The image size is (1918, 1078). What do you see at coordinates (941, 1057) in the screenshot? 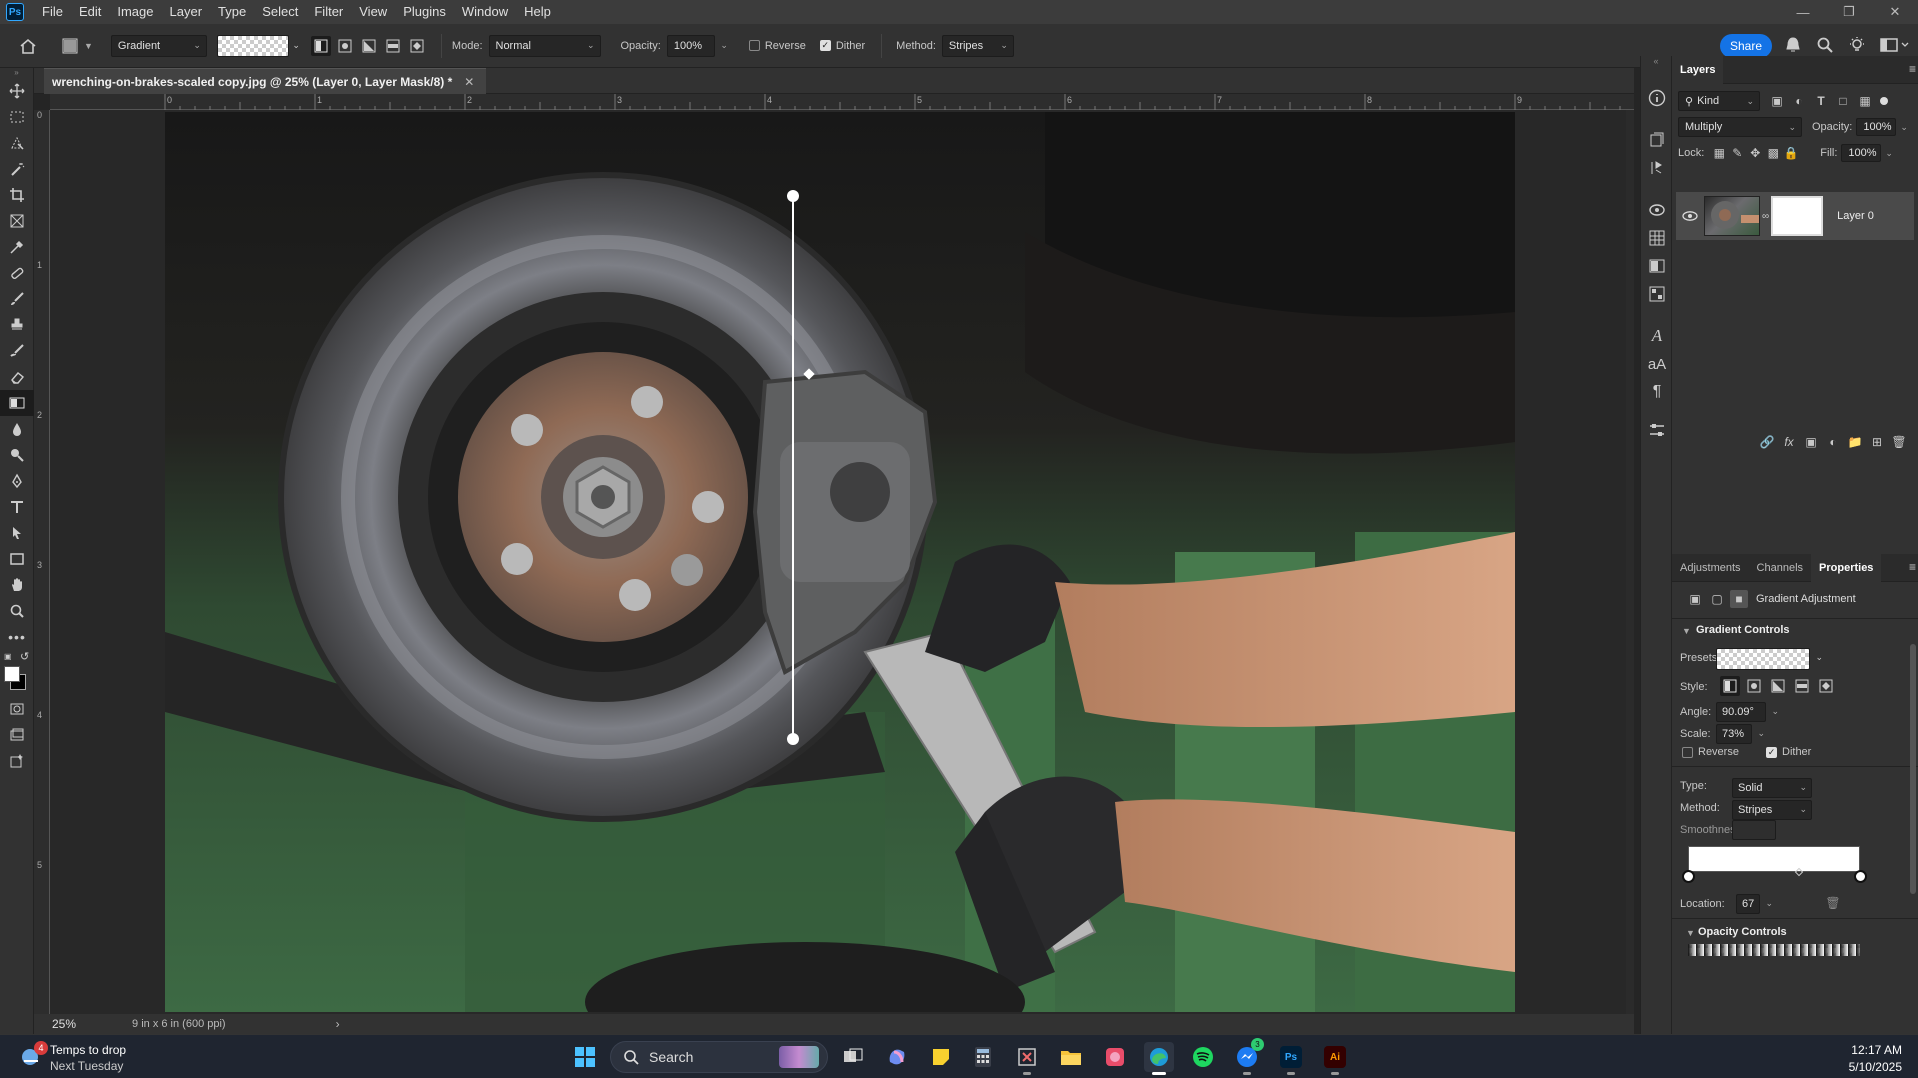
I see `sticky-notes-icon` at bounding box center [941, 1057].